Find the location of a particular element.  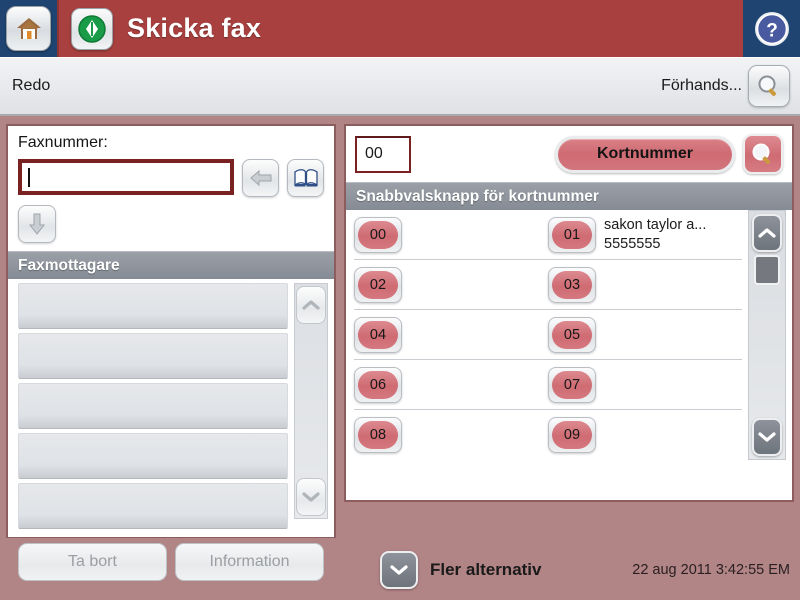

speed-dial-key-label: 08 is located at coordinates (378, 435).